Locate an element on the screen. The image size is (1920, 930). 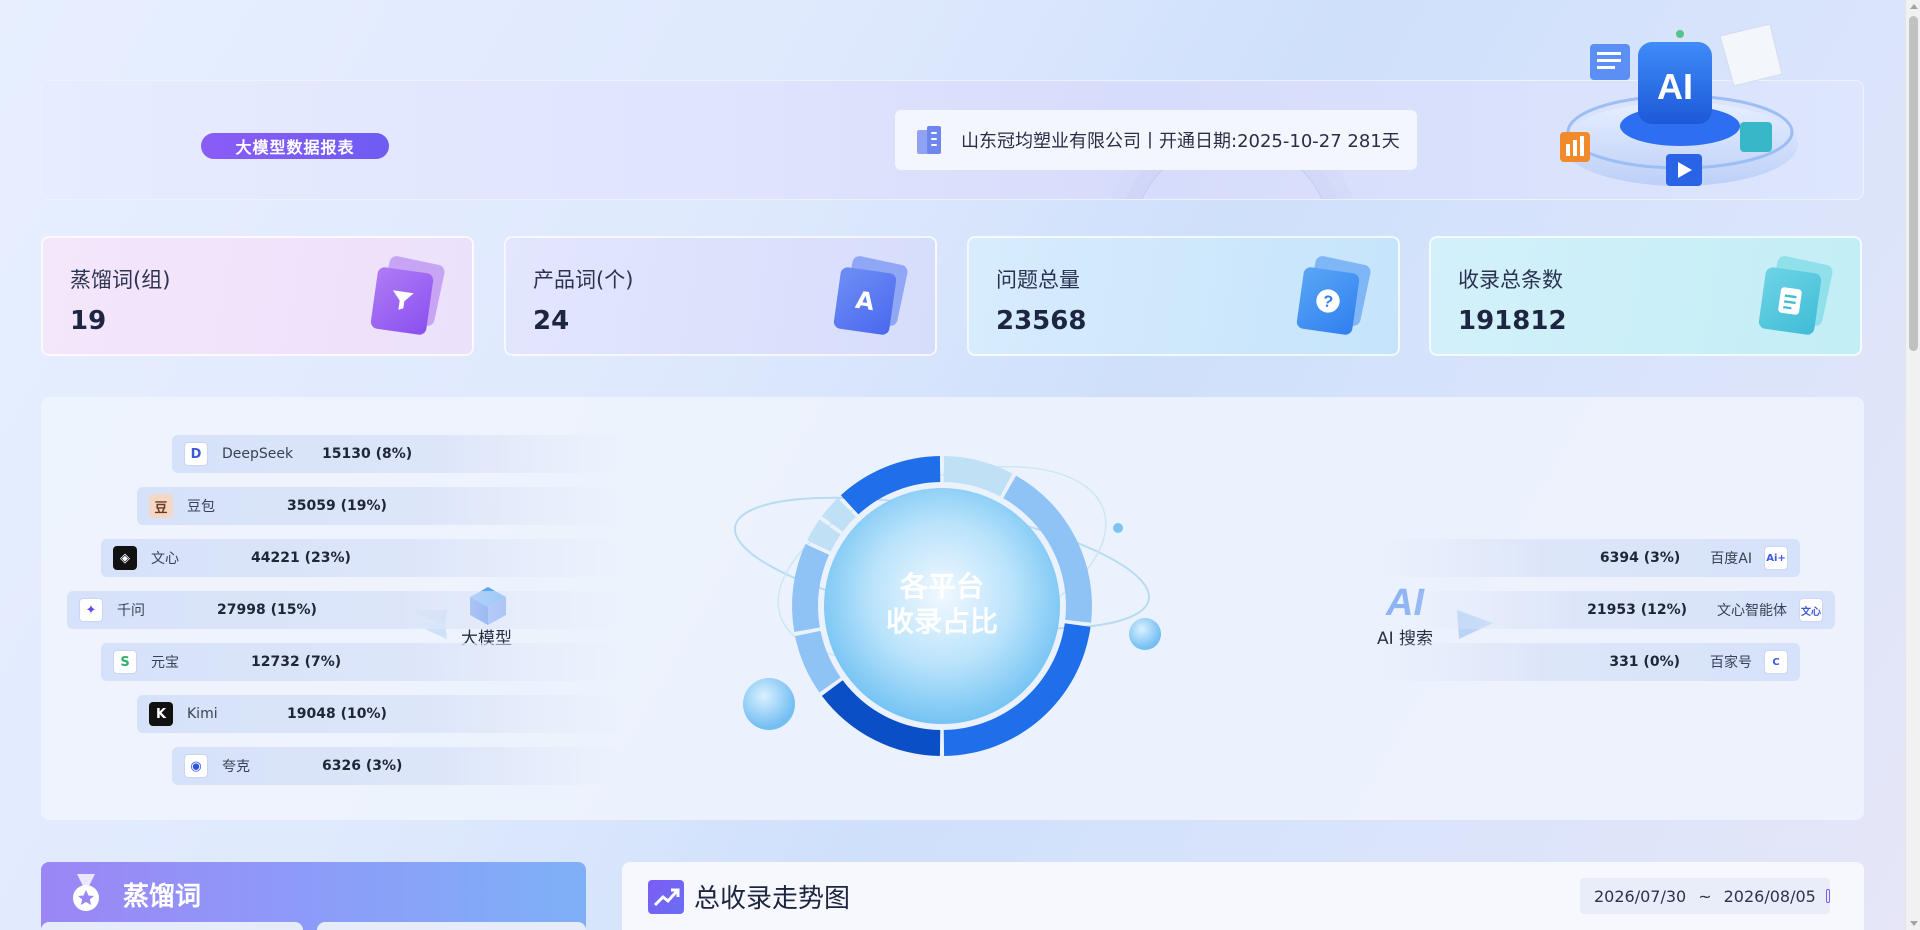
stat-value: 19 is located at coordinates (88, 321).